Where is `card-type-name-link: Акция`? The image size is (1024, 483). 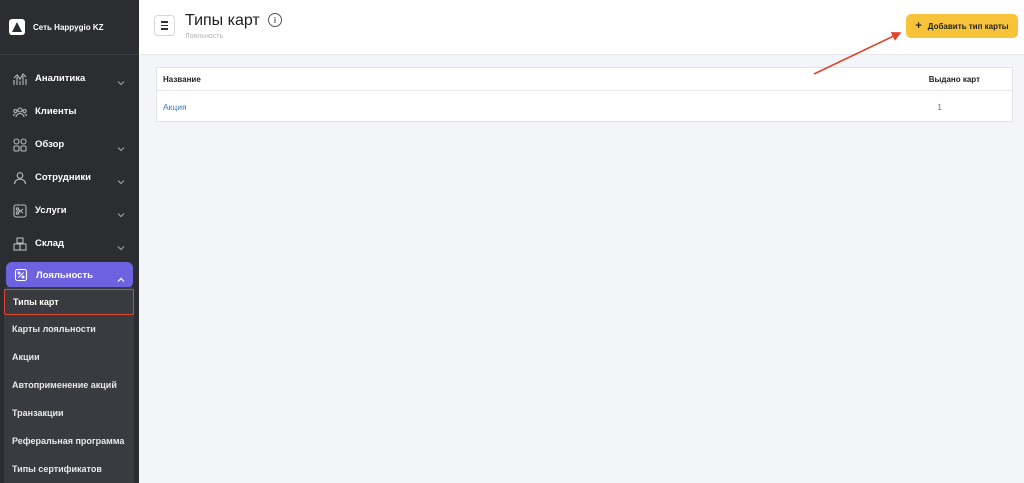
card-type-name-link: Акция is located at coordinates (175, 107).